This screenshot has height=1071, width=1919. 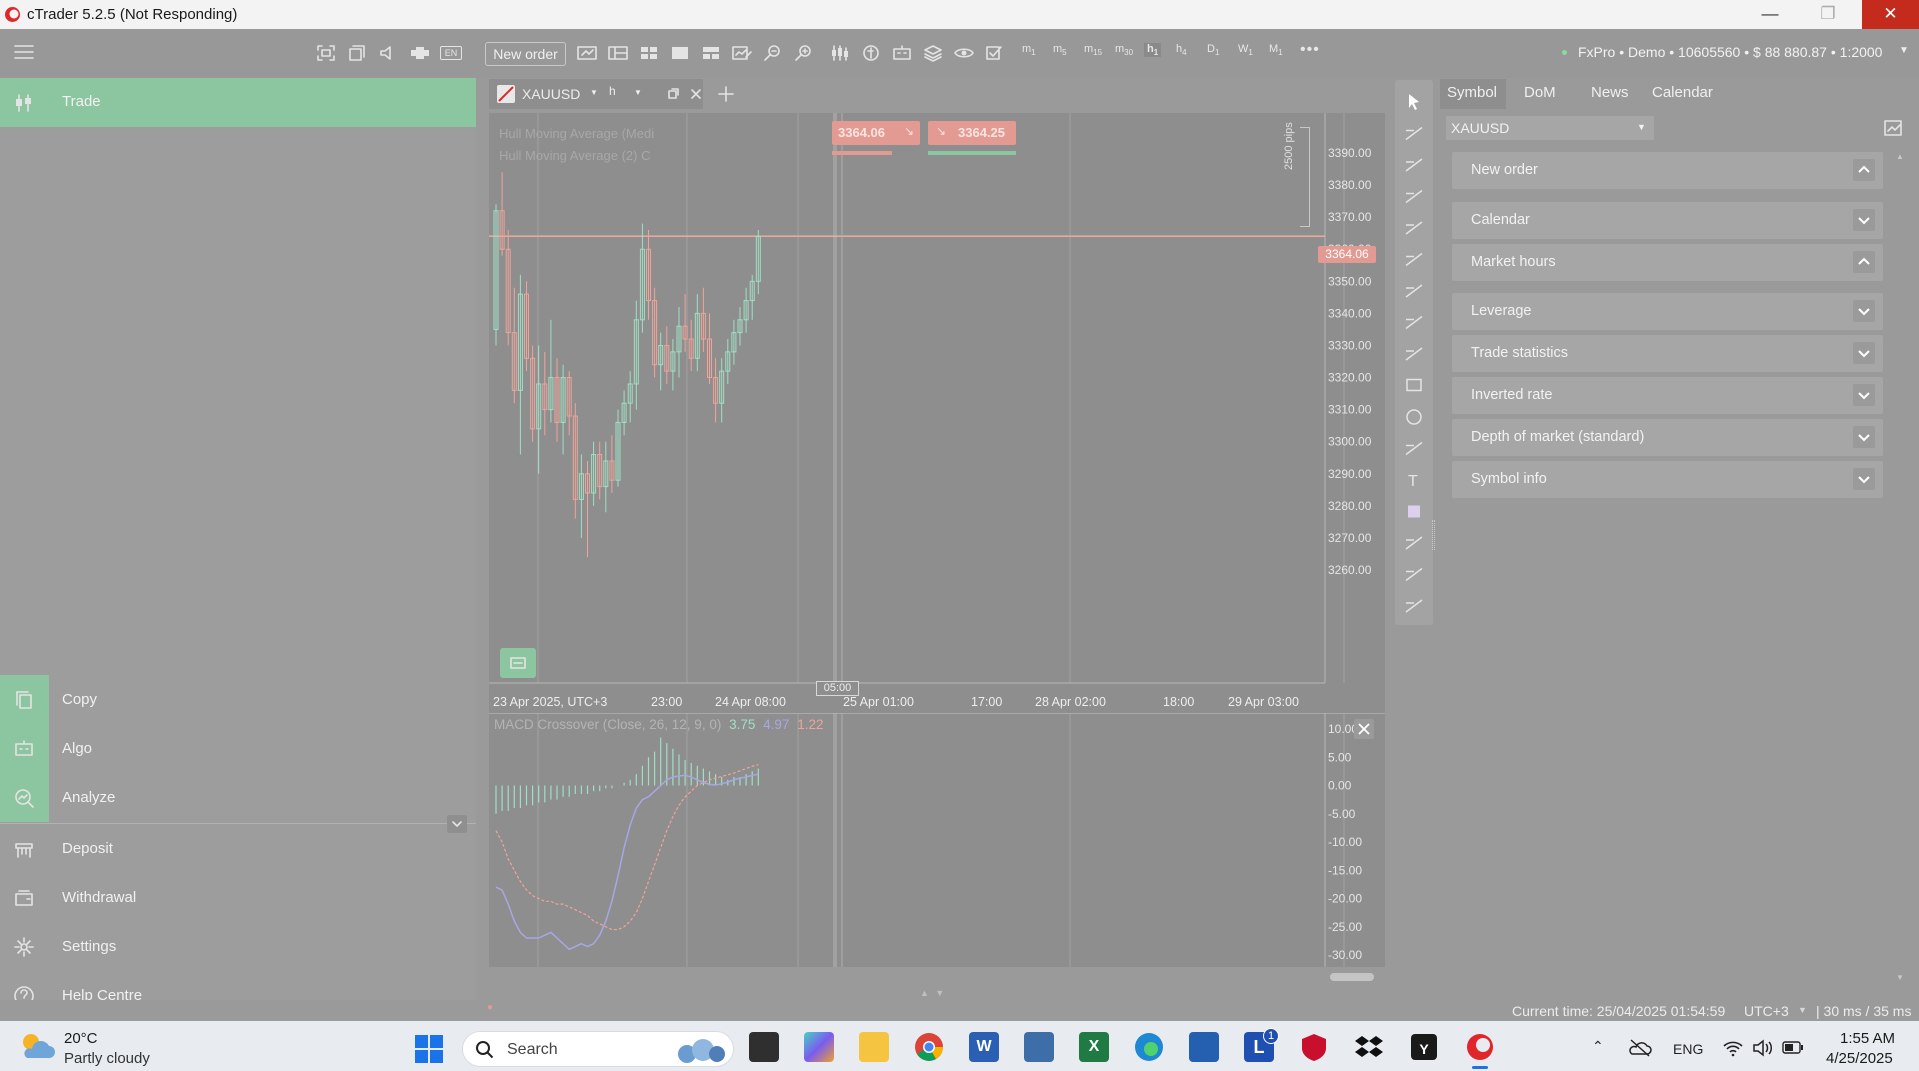 I want to click on tab-symbol: Symbol, so click(x=1472, y=92).